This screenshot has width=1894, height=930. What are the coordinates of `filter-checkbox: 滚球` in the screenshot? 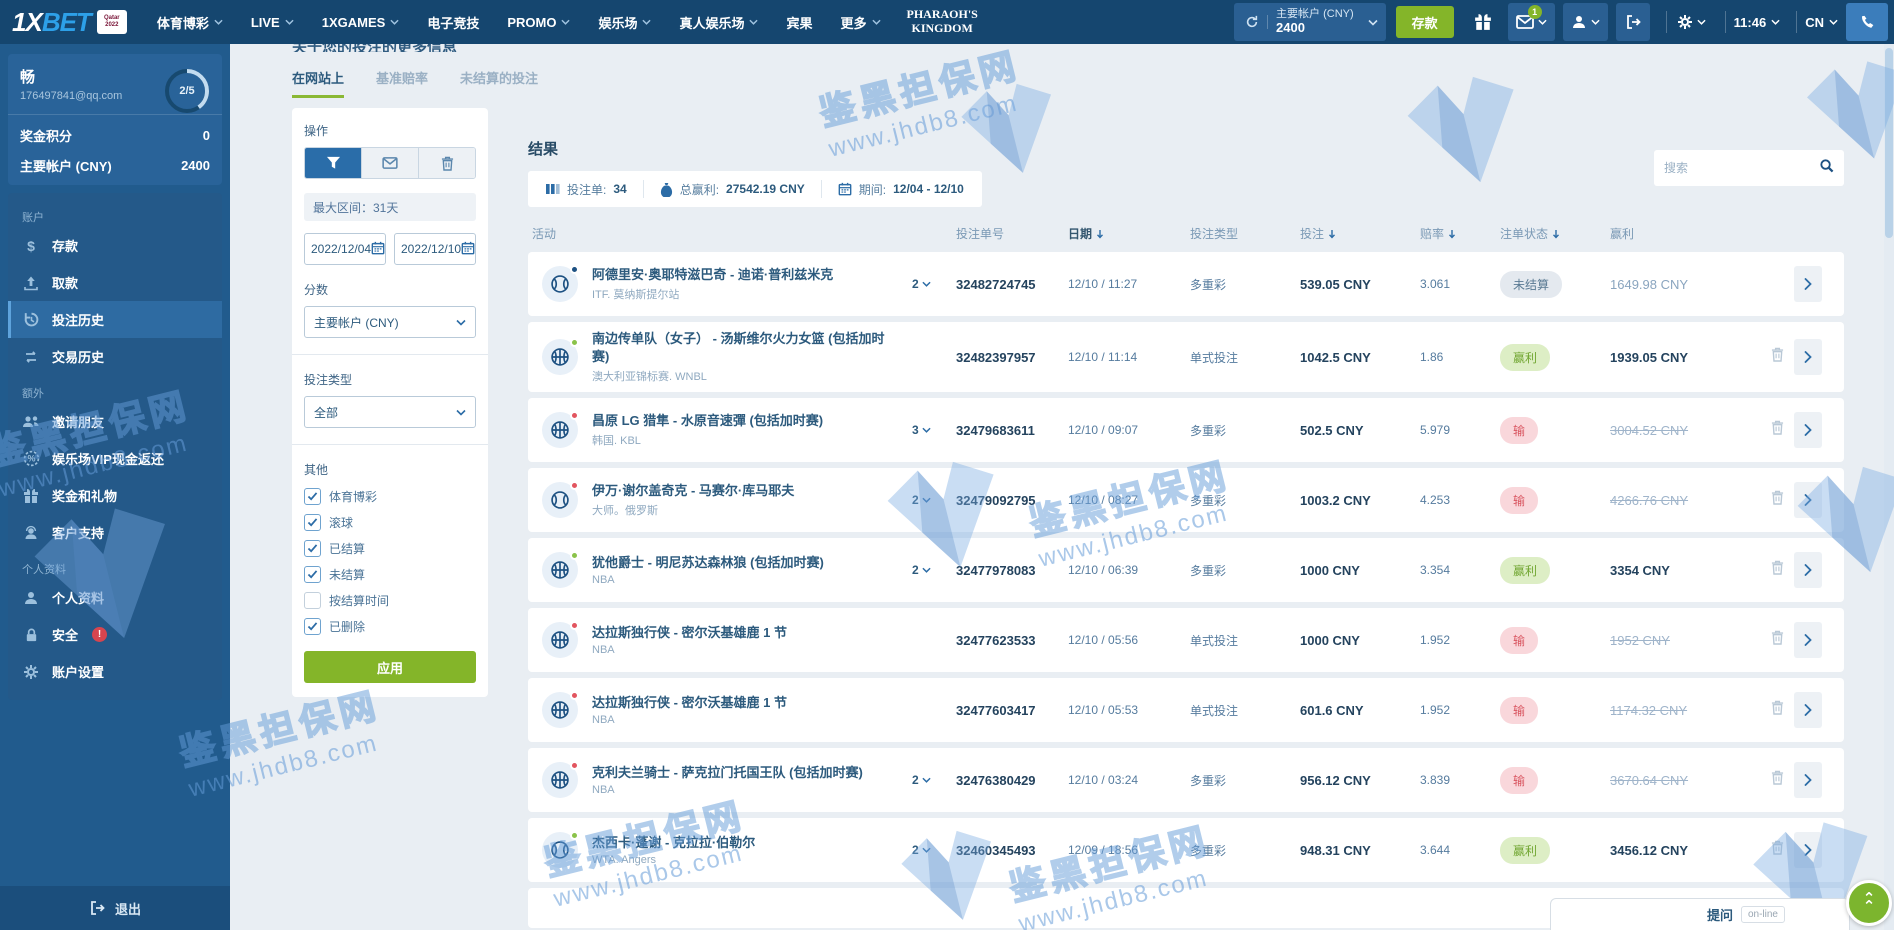 It's located at (390, 522).